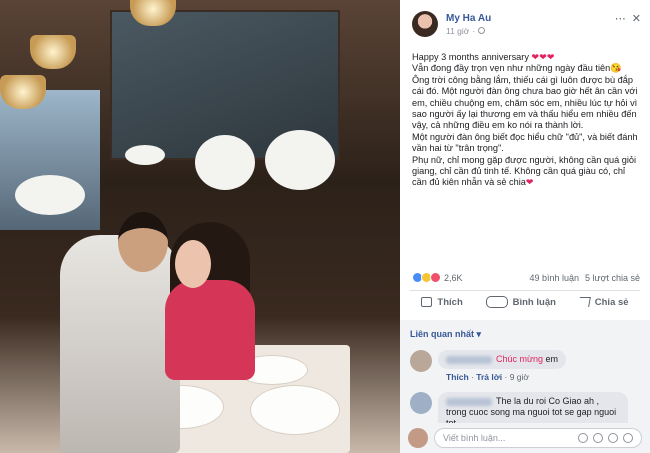 The height and width of the screenshot is (453, 650). I want to click on sticker-icon, so click(628, 438).